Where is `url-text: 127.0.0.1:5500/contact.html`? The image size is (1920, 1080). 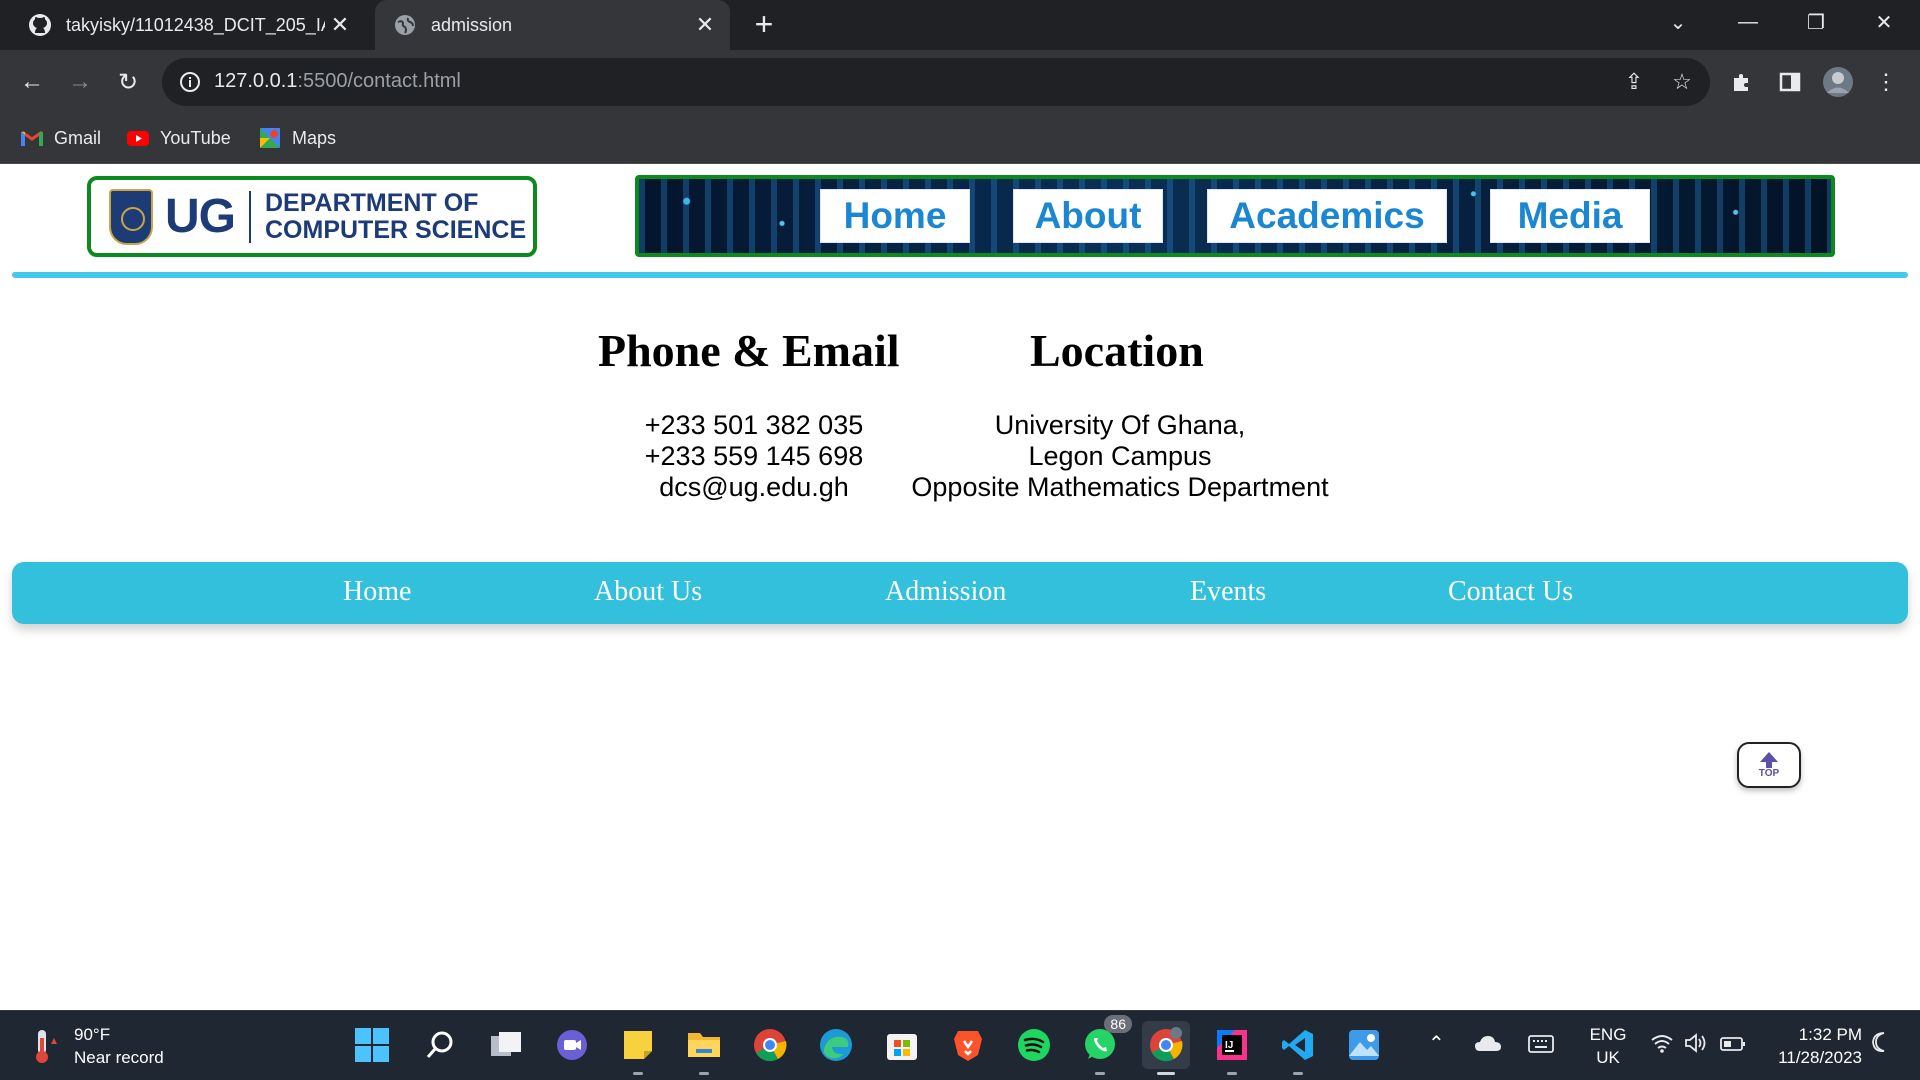
url-text: 127.0.0.1:5500/contact.html is located at coordinates (337, 81).